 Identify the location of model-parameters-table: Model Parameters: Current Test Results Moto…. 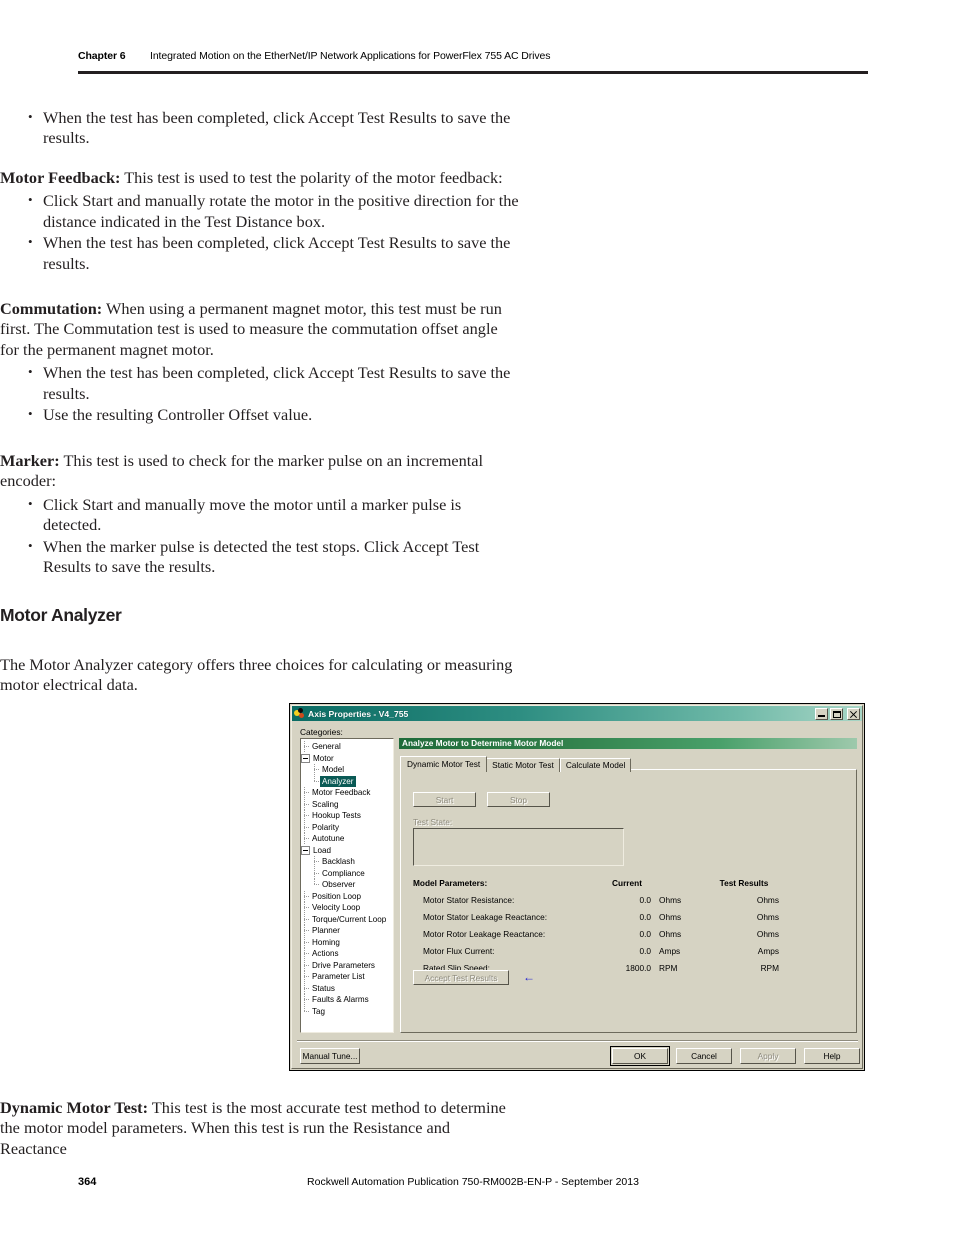
(628, 925).